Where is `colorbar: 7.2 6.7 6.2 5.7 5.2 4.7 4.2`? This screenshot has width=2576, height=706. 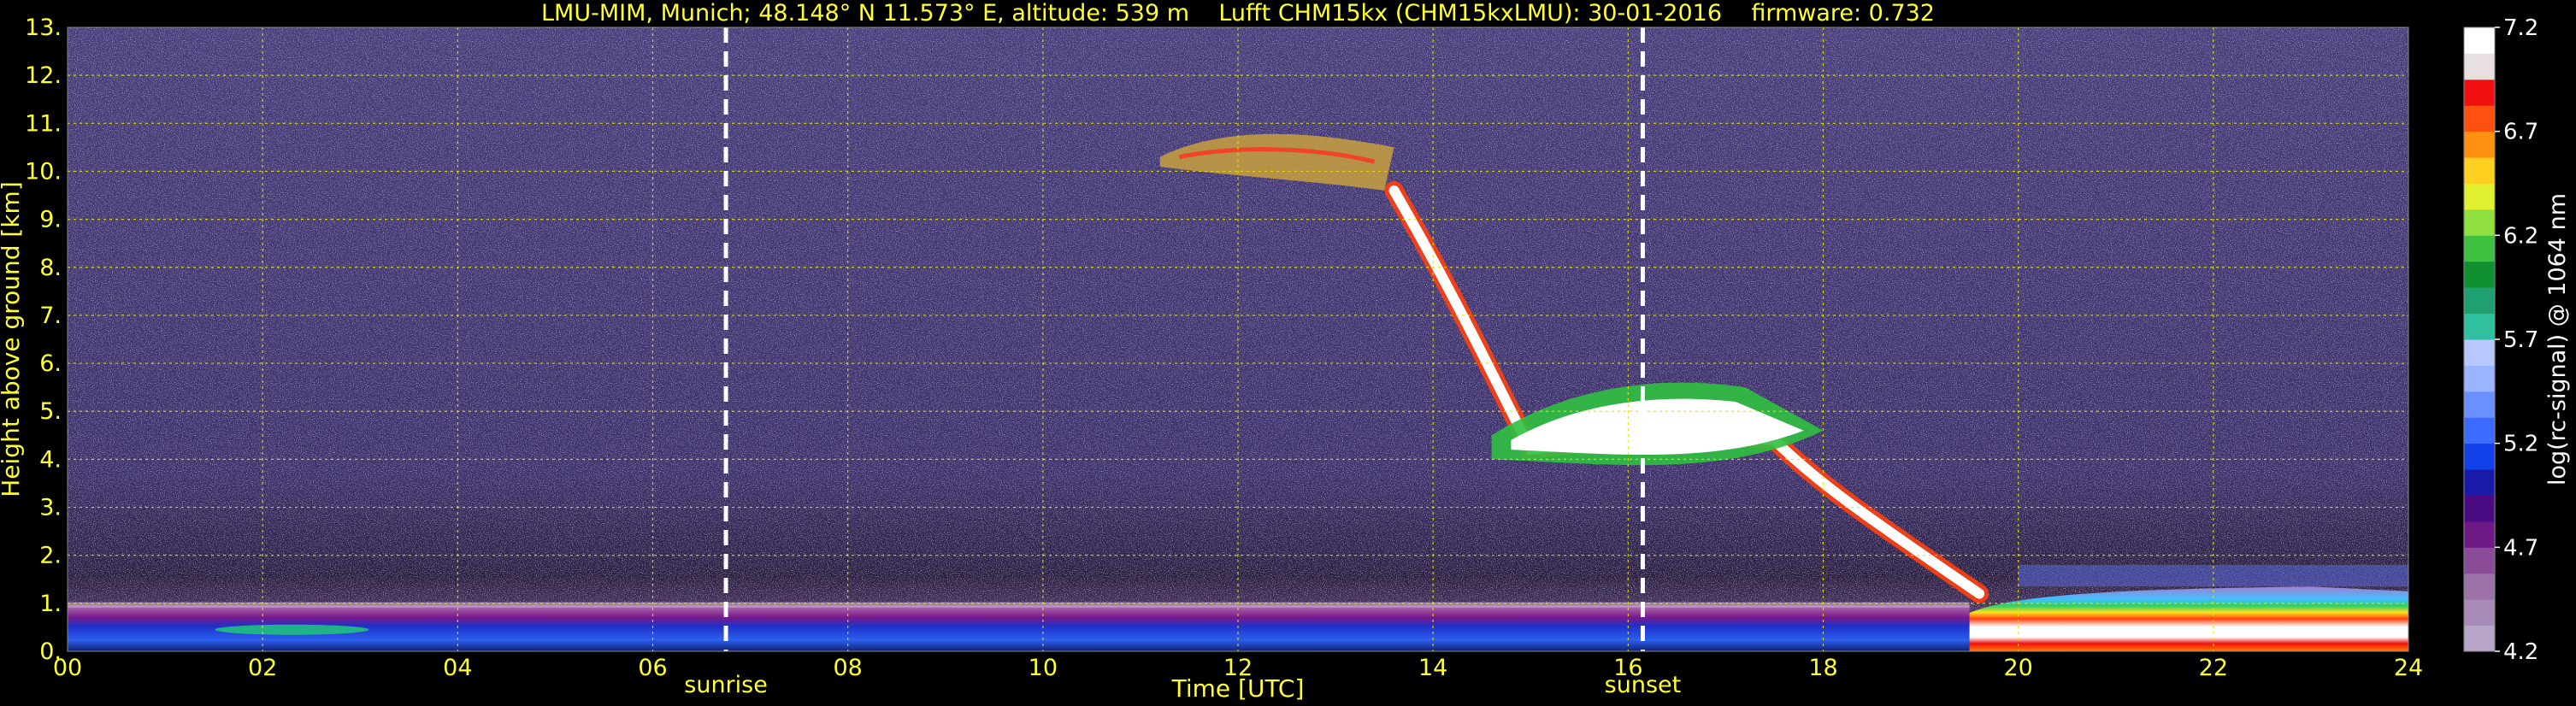 colorbar: 7.2 6.7 6.2 5.7 5.2 4.7 4.2 is located at coordinates (2500, 340).